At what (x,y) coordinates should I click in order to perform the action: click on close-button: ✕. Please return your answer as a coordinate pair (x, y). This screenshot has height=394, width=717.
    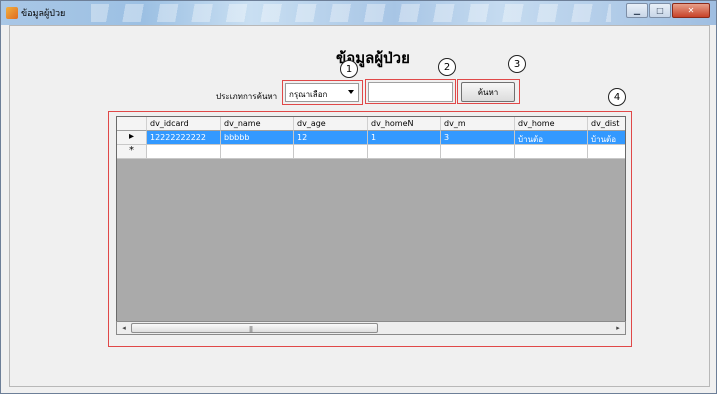
    Looking at the image, I should click on (691, 10).